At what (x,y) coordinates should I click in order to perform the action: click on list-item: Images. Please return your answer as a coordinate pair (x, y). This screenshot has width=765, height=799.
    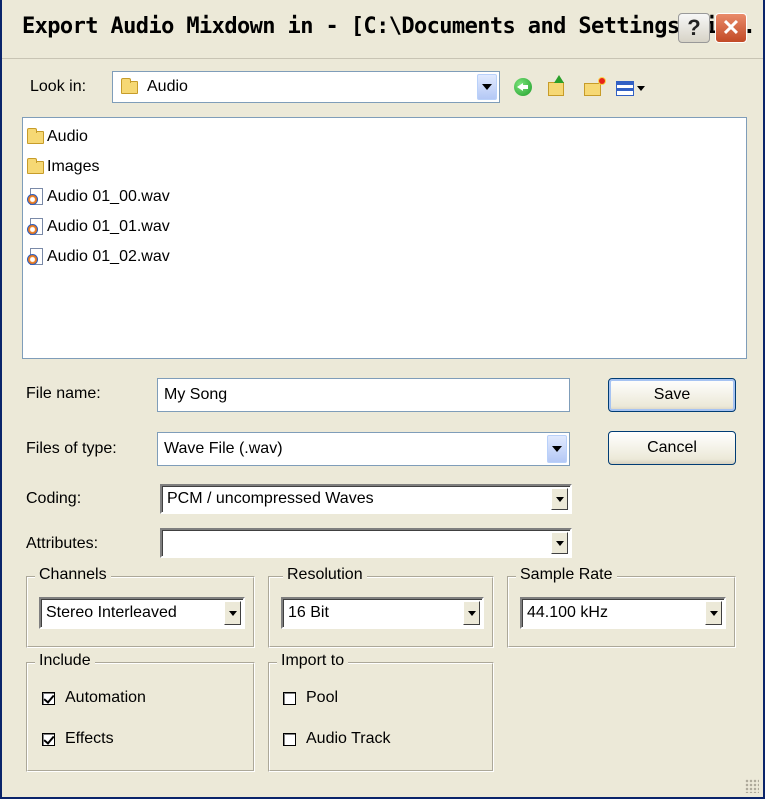
    Looking at the image, I should click on (63, 167).